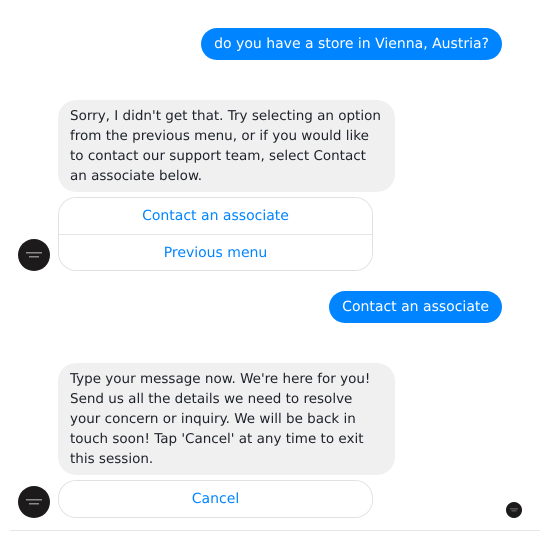  Describe the element at coordinates (226, 146) in the screenshot. I see `bot-message: Sorry, I didn't get that. Try selecting an option from the previous menu, or if you would like to contact our support team, select Contact an associate below.` at that location.